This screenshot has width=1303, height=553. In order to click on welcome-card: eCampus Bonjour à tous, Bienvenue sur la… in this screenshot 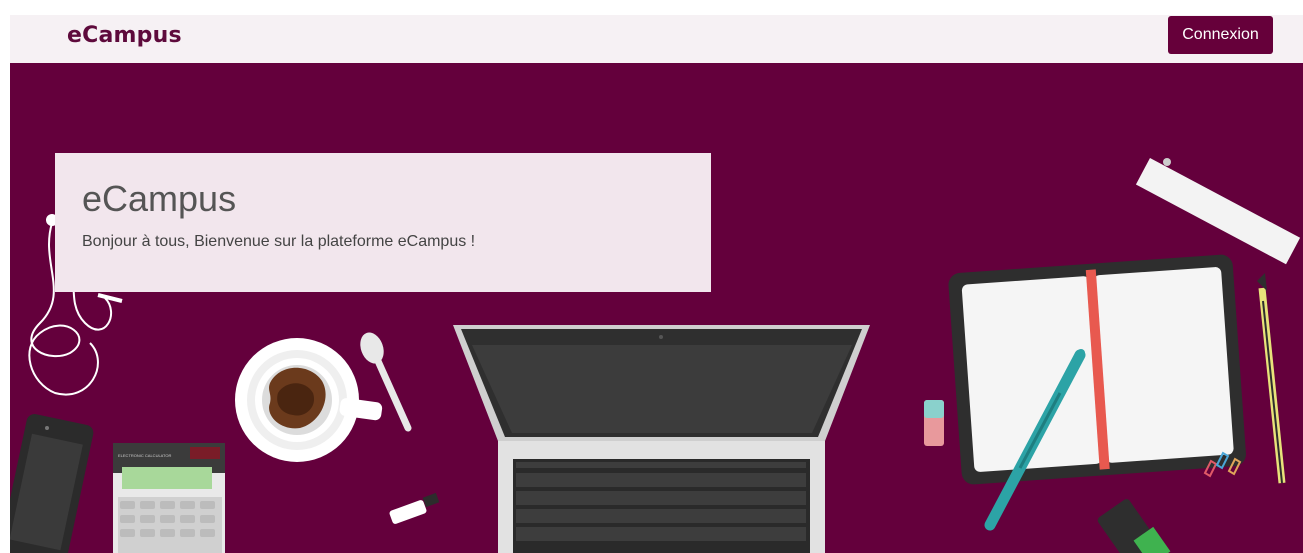, I will do `click(383, 222)`.